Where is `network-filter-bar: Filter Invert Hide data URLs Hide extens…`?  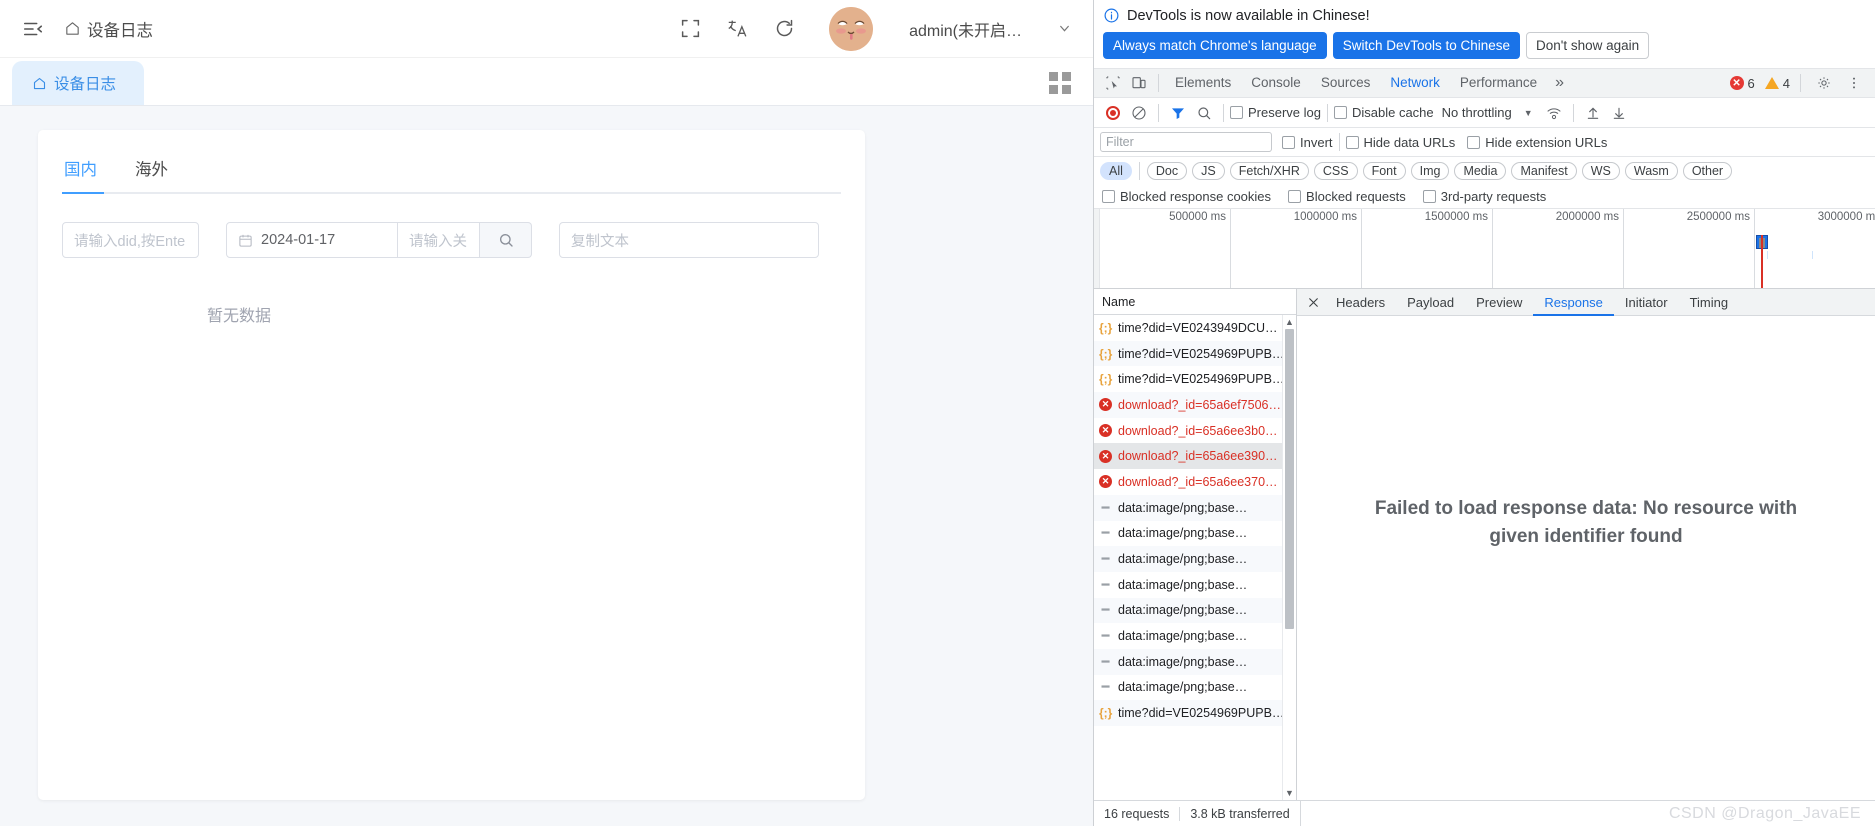
network-filter-bar: Filter Invert Hide data URLs Hide extens… is located at coordinates (1484, 142).